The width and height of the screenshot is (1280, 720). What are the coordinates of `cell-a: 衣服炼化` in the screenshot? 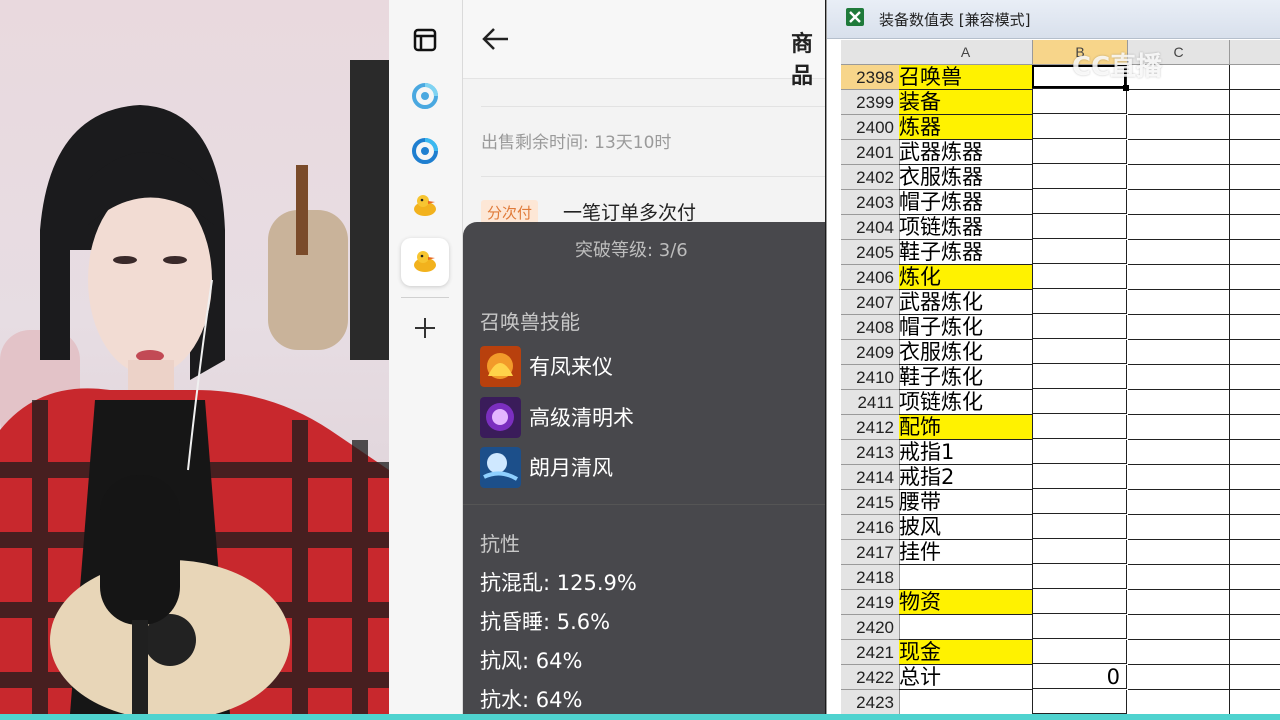 It's located at (966, 352).